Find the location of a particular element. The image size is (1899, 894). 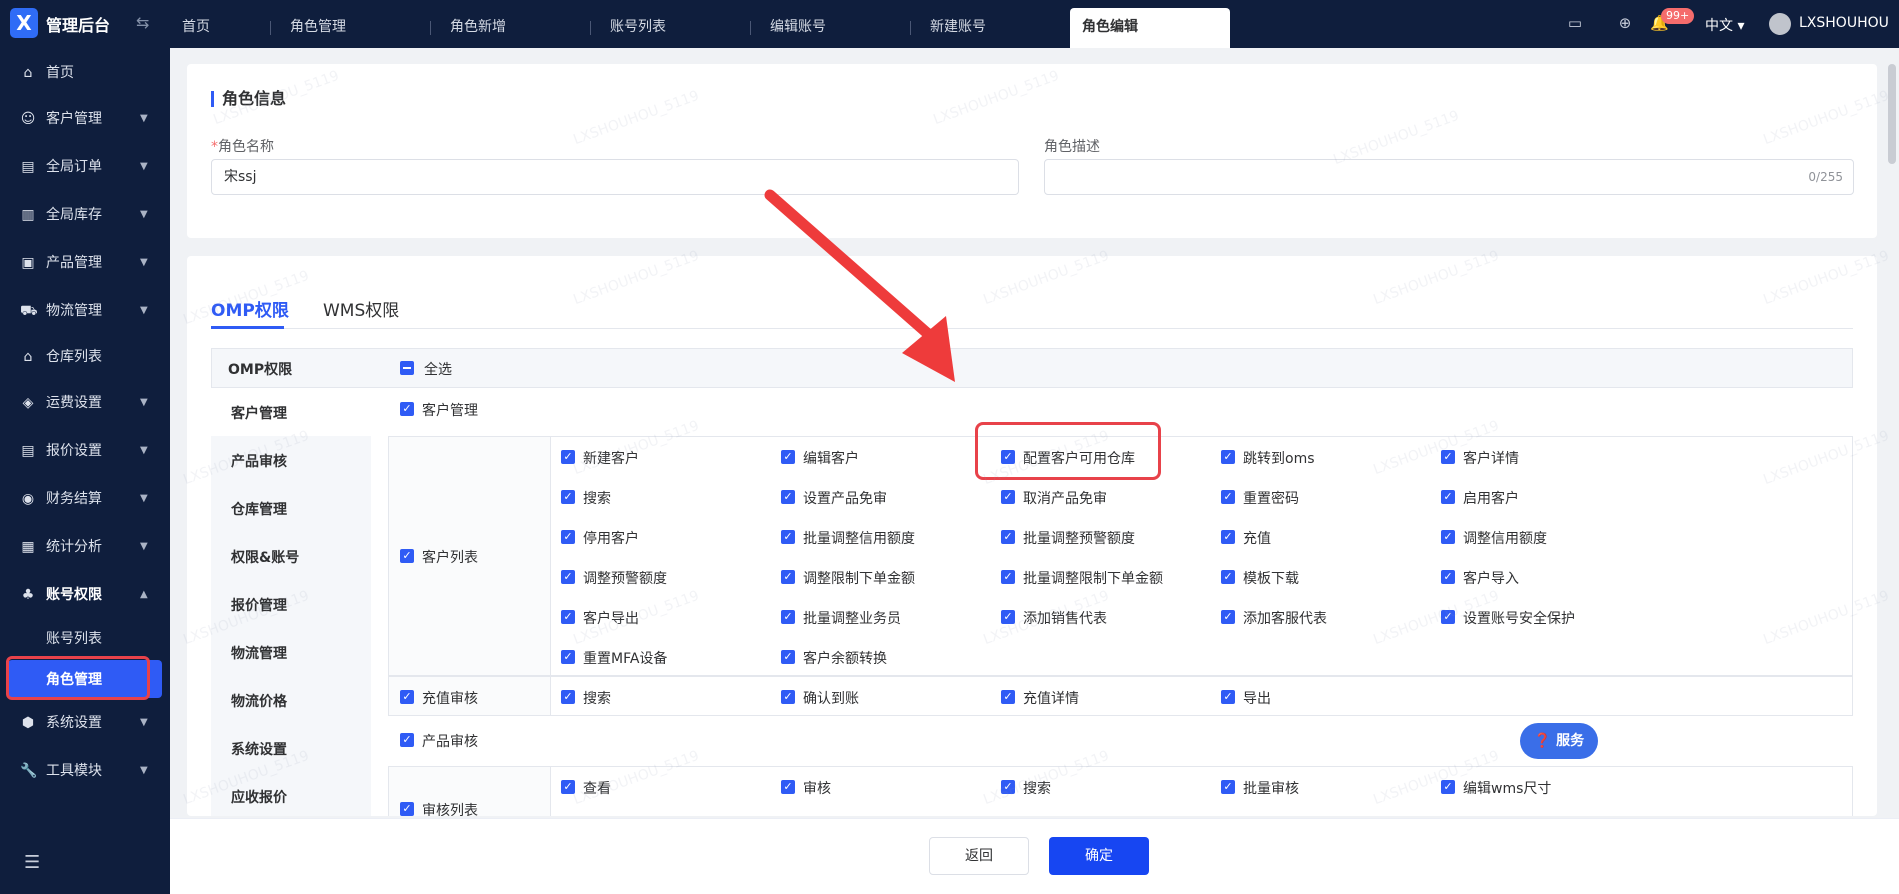

back-button: 返回 is located at coordinates (979, 856).